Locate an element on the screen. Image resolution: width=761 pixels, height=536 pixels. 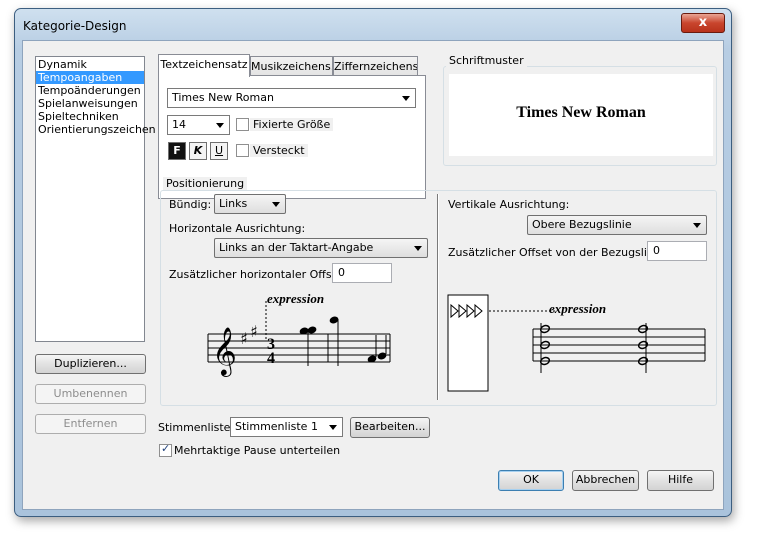
list-item: Spieltechniken is located at coordinates (90, 116).